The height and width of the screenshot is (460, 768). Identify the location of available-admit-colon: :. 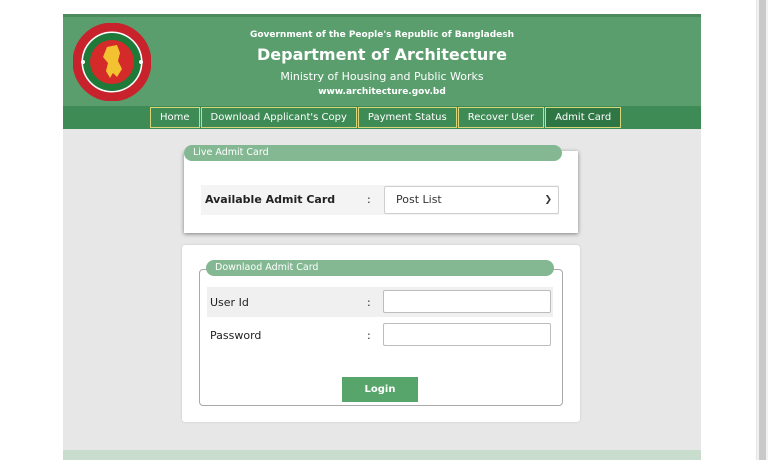
(369, 199).